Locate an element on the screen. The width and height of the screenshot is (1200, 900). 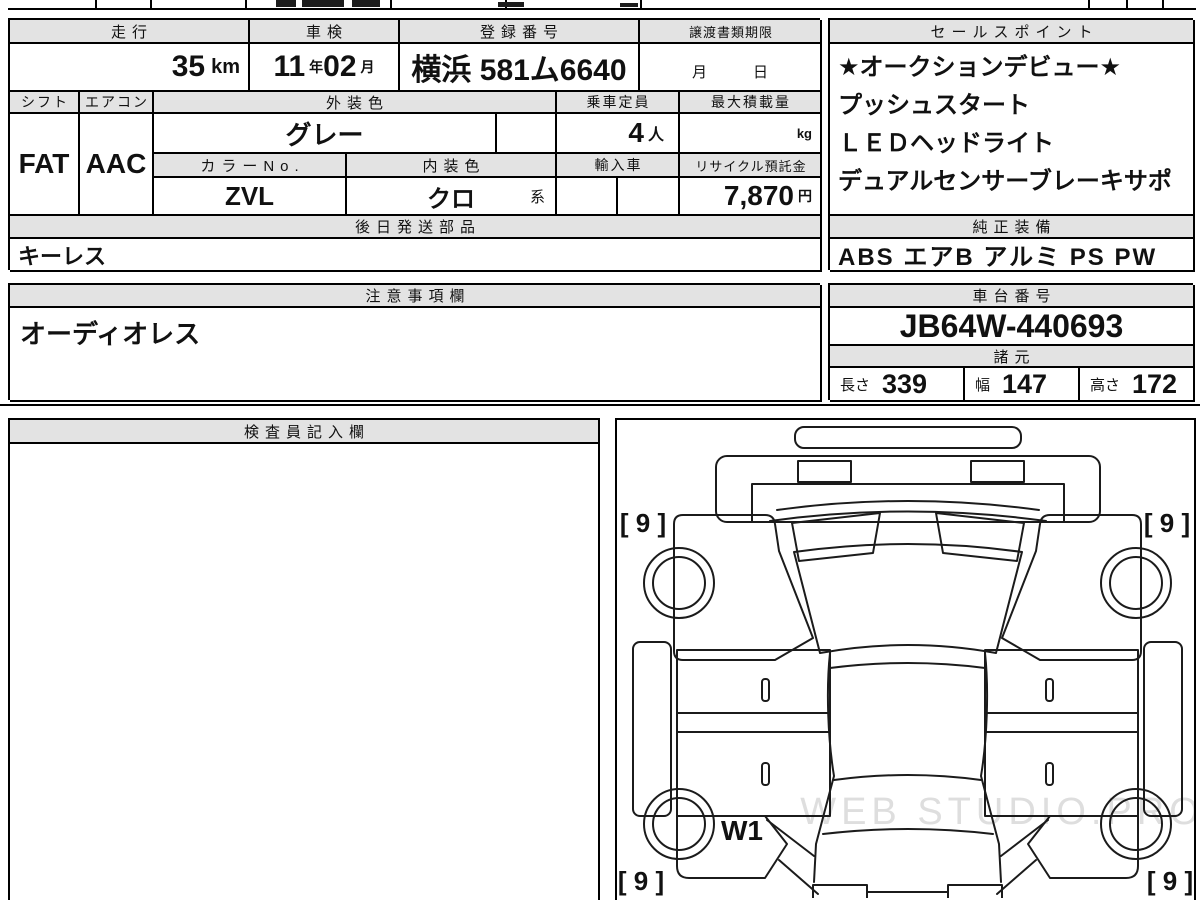
import-car-header-label: 輸入車 is located at coordinates (618, 165).